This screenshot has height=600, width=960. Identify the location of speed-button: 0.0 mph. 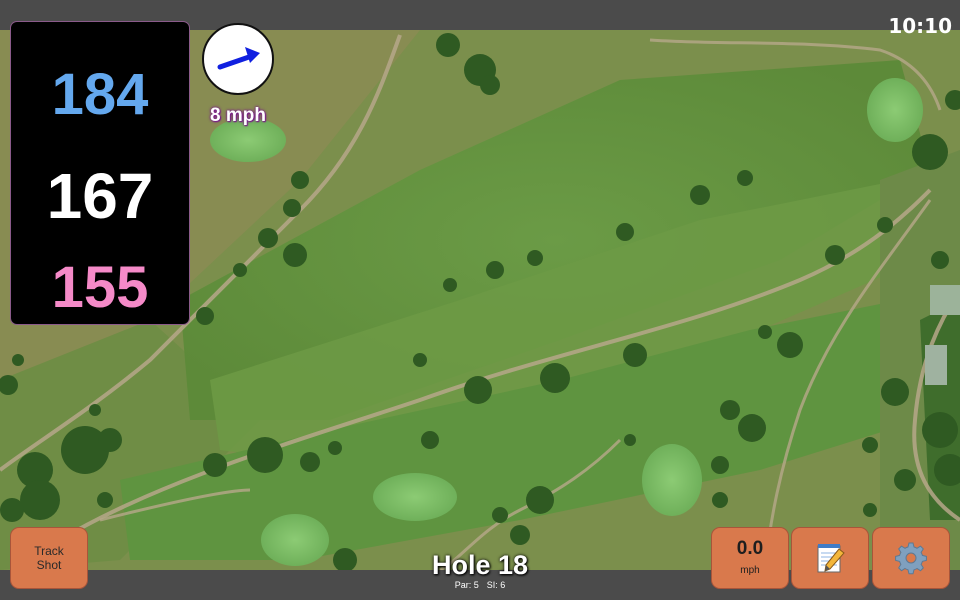
(750, 558).